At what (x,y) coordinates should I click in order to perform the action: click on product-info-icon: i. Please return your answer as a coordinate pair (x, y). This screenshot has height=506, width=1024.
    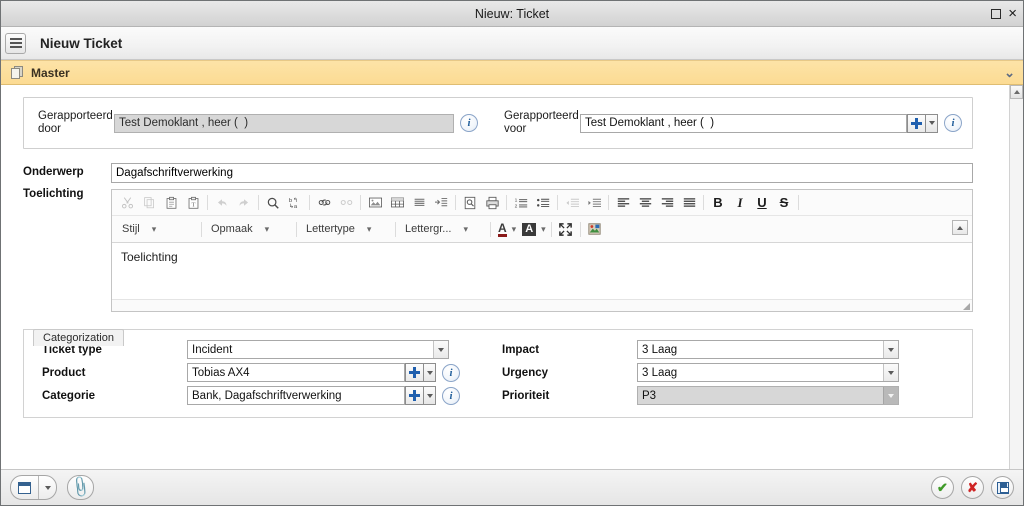
    Looking at the image, I should click on (451, 372).